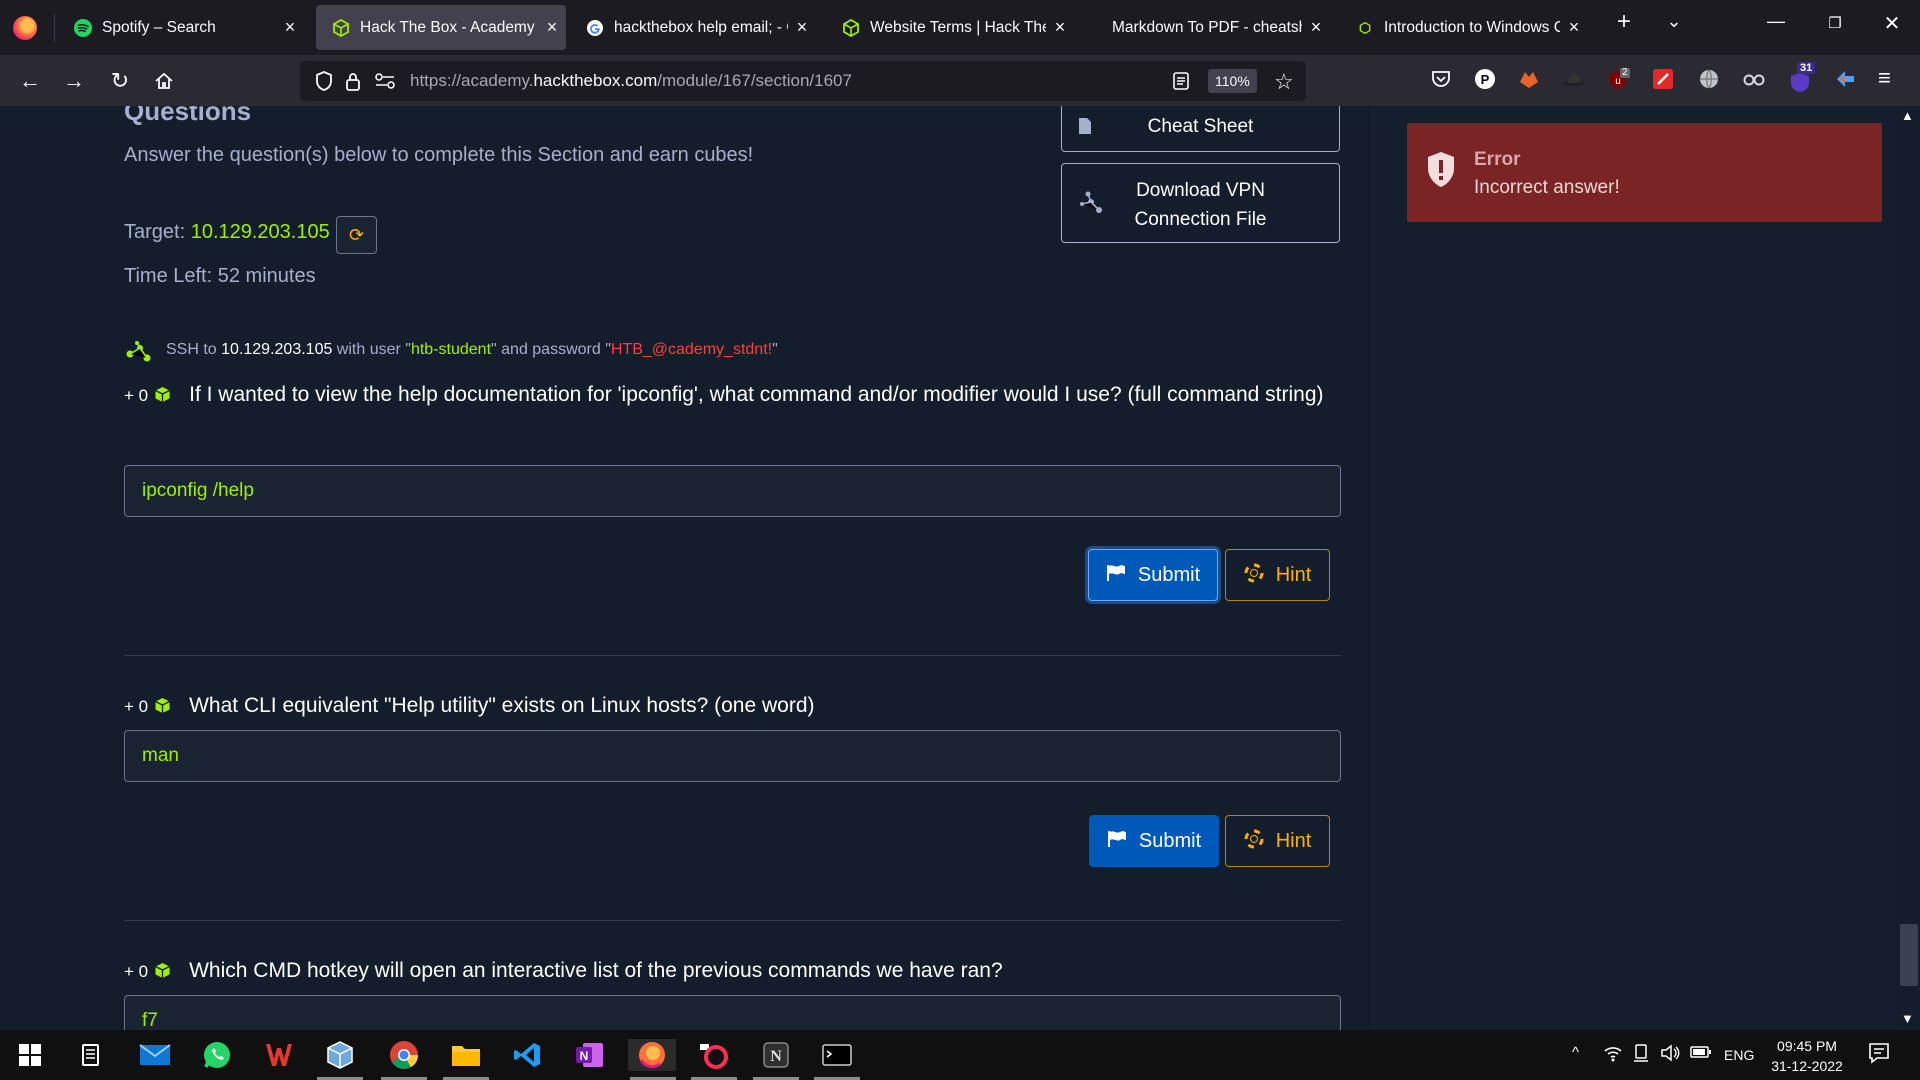 This screenshot has height=1080, width=1920. What do you see at coordinates (1806, 68) in the screenshot?
I see `counter-badge: 31` at bounding box center [1806, 68].